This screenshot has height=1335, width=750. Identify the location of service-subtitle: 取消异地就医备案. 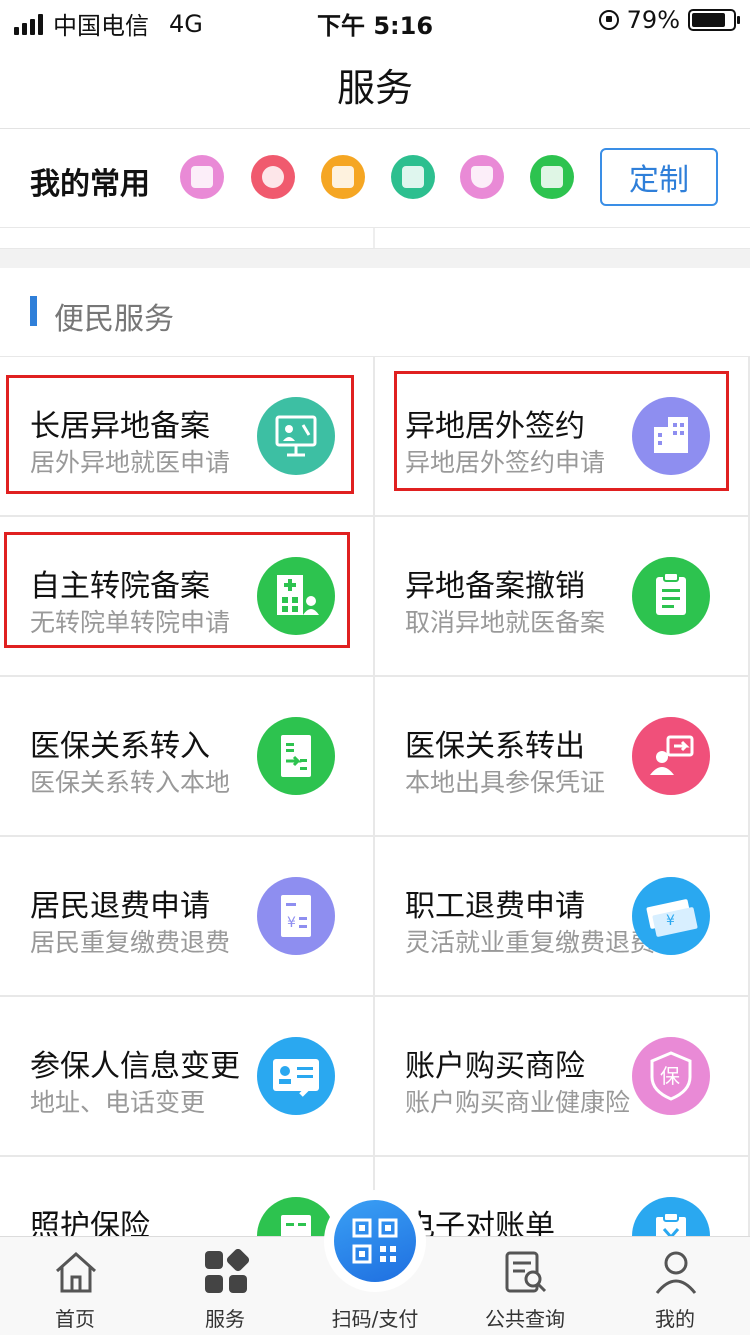
(505, 622).